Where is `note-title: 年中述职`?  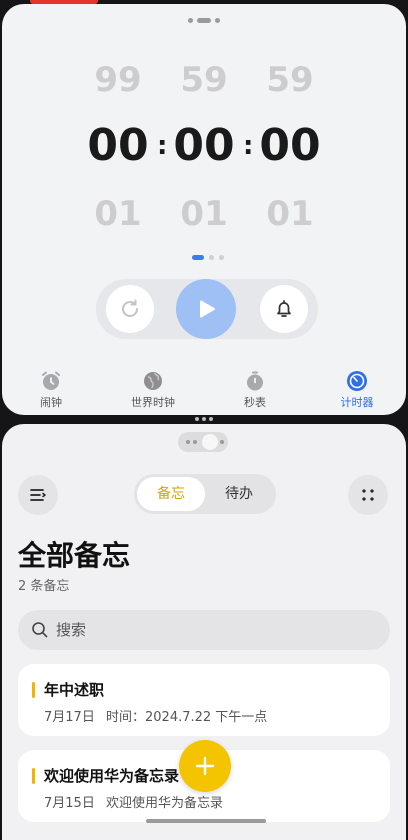
note-title: 年中述职 is located at coordinates (74, 690).